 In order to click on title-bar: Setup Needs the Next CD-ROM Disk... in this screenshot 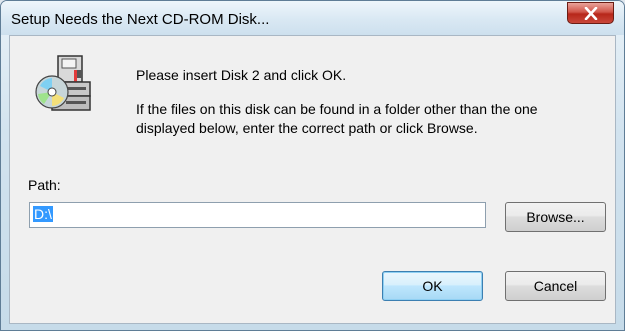, I will do `click(312, 18)`.